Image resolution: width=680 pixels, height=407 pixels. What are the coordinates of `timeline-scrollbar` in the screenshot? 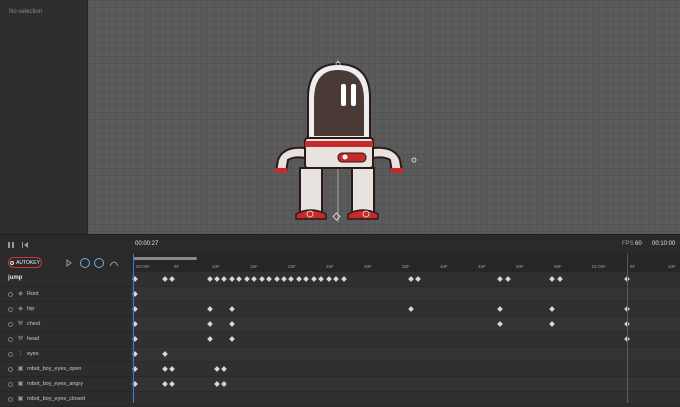 It's located at (165, 258).